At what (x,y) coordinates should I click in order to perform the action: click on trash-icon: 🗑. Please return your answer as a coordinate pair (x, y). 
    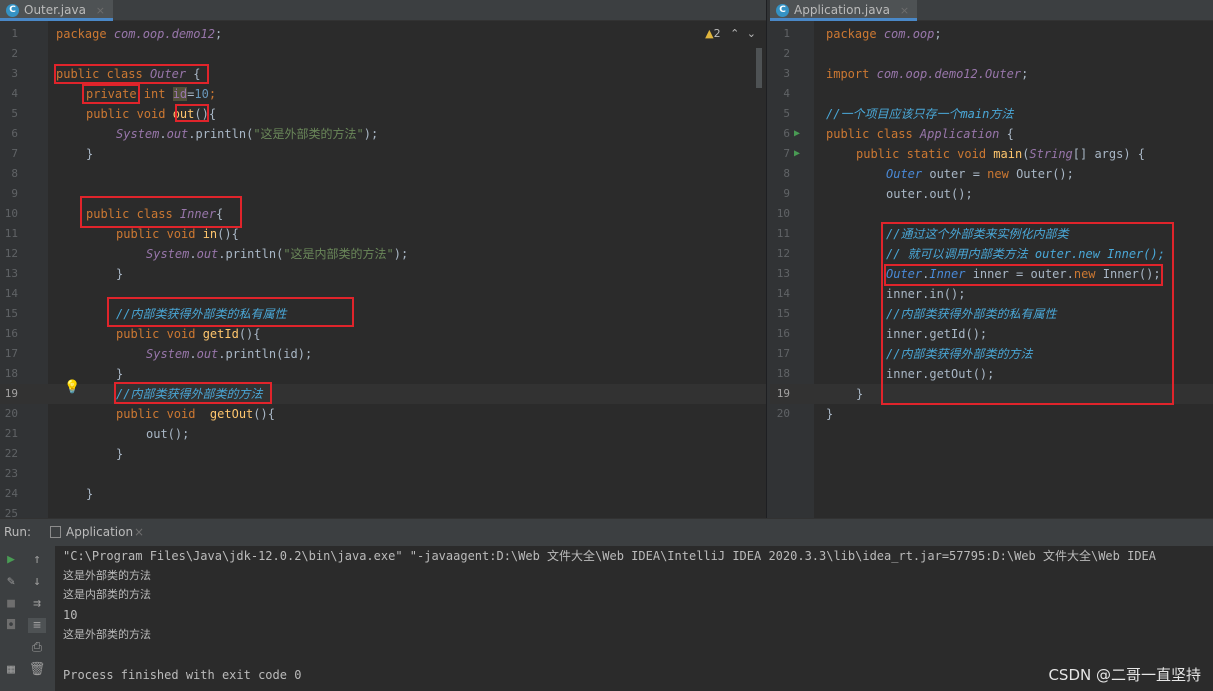
    Looking at the image, I should click on (37, 669).